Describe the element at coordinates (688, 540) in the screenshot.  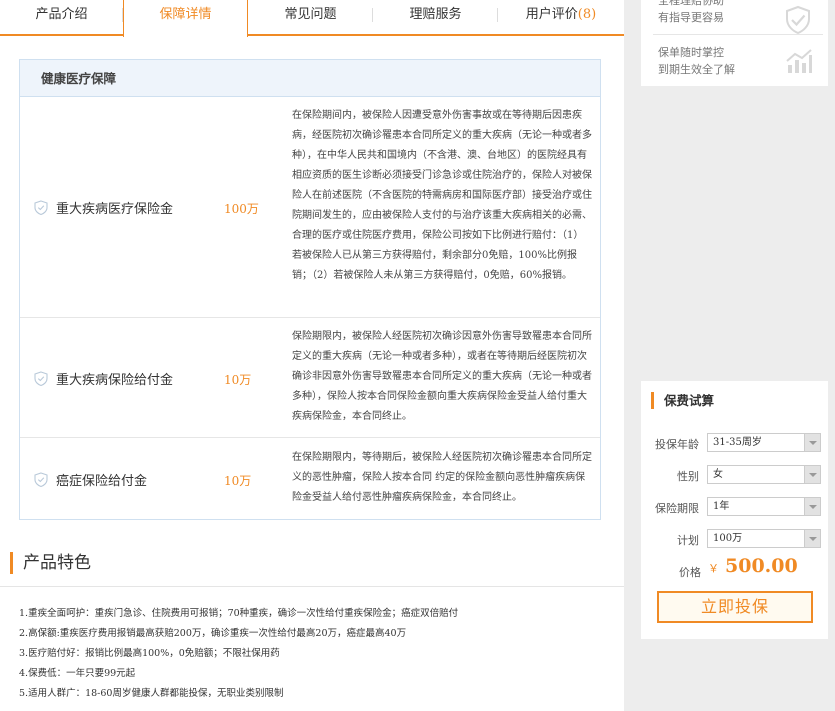
I see `plan-label: 计划` at that location.